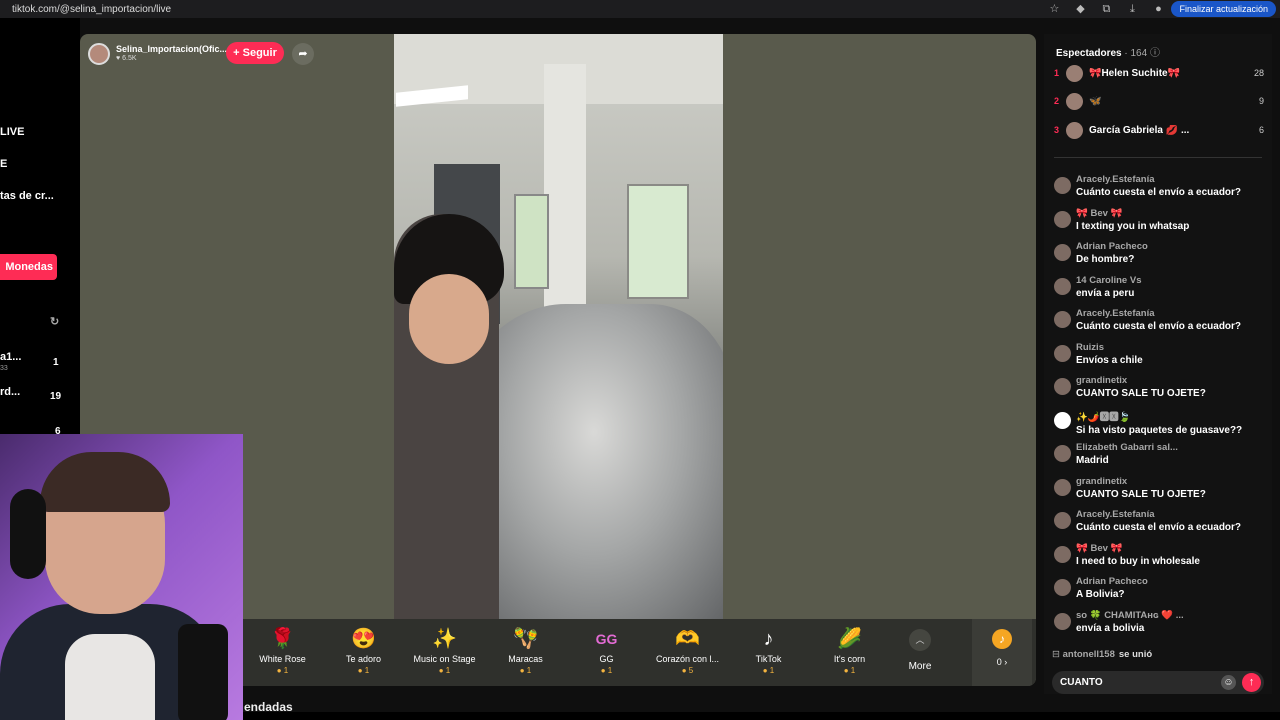 The image size is (1280, 720). What do you see at coordinates (56, 396) in the screenshot?
I see `sidebar-count: 19` at bounding box center [56, 396].